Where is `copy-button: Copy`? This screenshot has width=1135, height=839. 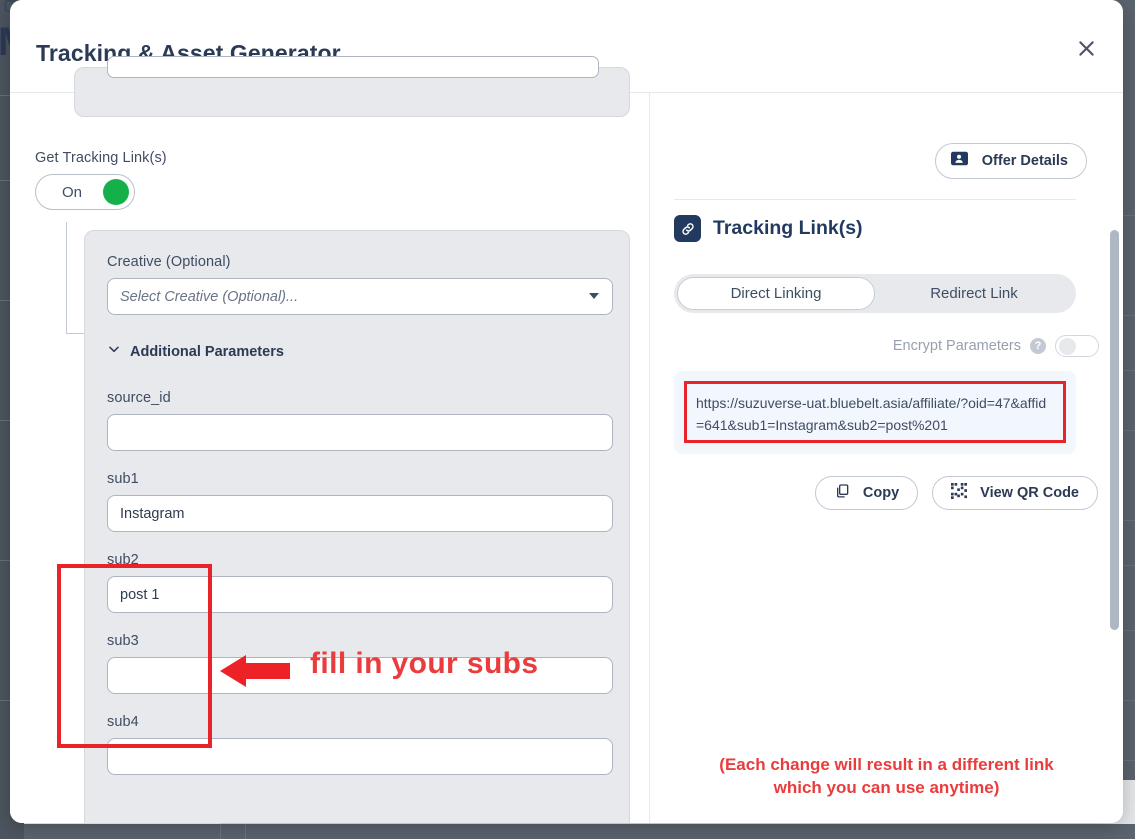
copy-button: Copy is located at coordinates (866, 493).